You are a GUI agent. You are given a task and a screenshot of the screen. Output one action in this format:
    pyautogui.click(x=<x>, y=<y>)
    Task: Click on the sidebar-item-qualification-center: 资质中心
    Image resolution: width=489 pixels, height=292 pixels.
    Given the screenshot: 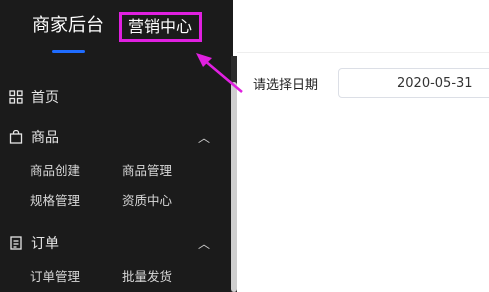 What is the action you would take?
    pyautogui.click(x=147, y=199)
    